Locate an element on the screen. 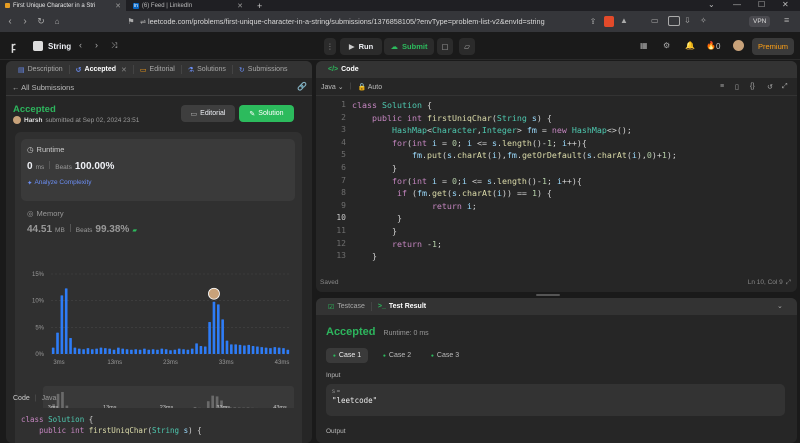 This screenshot has height=443, width=800. case-1-tab: ● Case 1 is located at coordinates (347, 355).